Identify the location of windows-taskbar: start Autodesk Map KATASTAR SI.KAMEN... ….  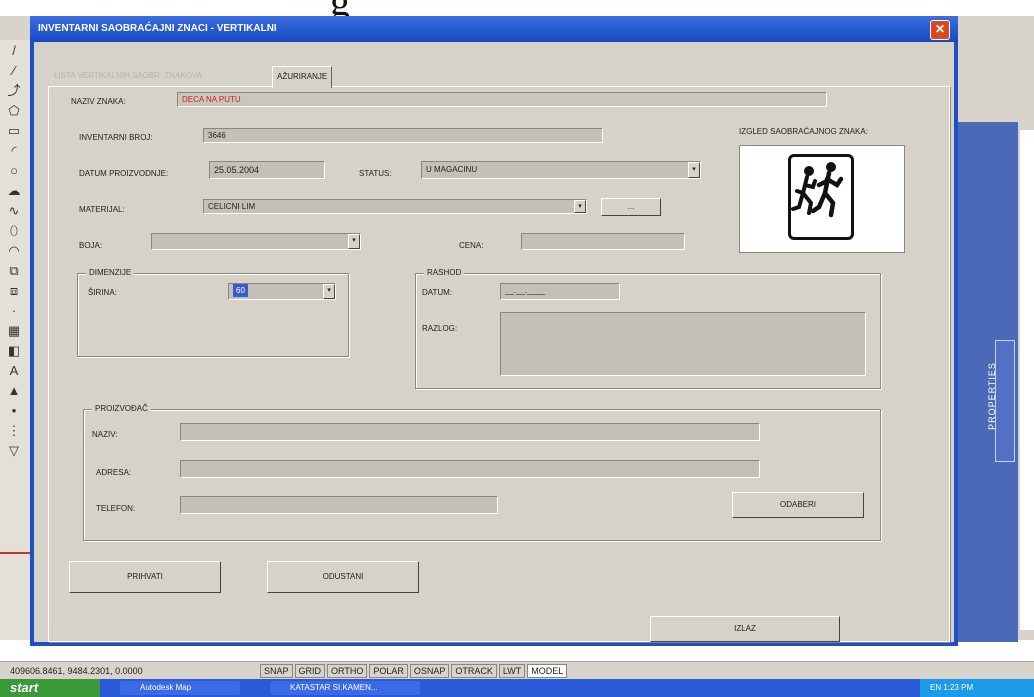
(517, 688).